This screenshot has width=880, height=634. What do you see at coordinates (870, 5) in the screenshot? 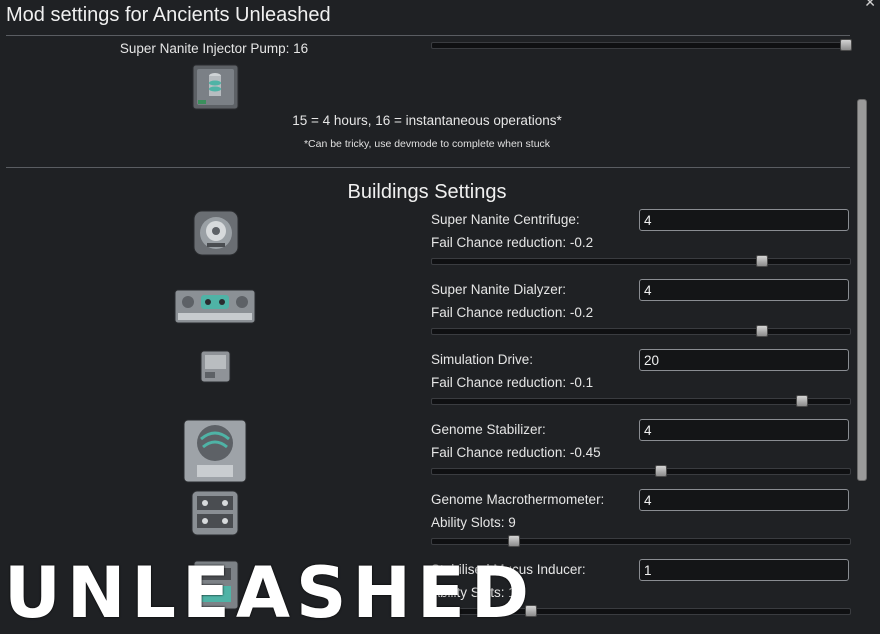
I see `close-icon: ✕` at bounding box center [870, 5].